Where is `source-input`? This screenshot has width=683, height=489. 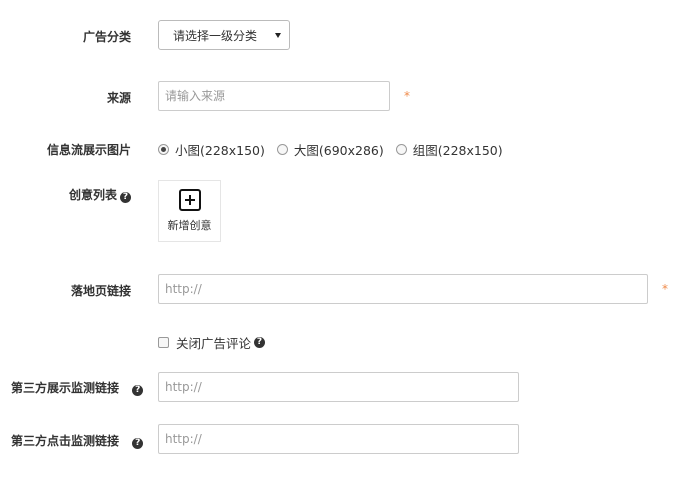 source-input is located at coordinates (274, 96).